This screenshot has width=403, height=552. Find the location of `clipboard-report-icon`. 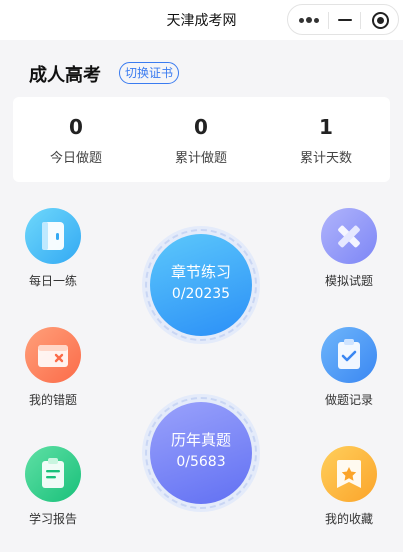

clipboard-report-icon is located at coordinates (53, 474).